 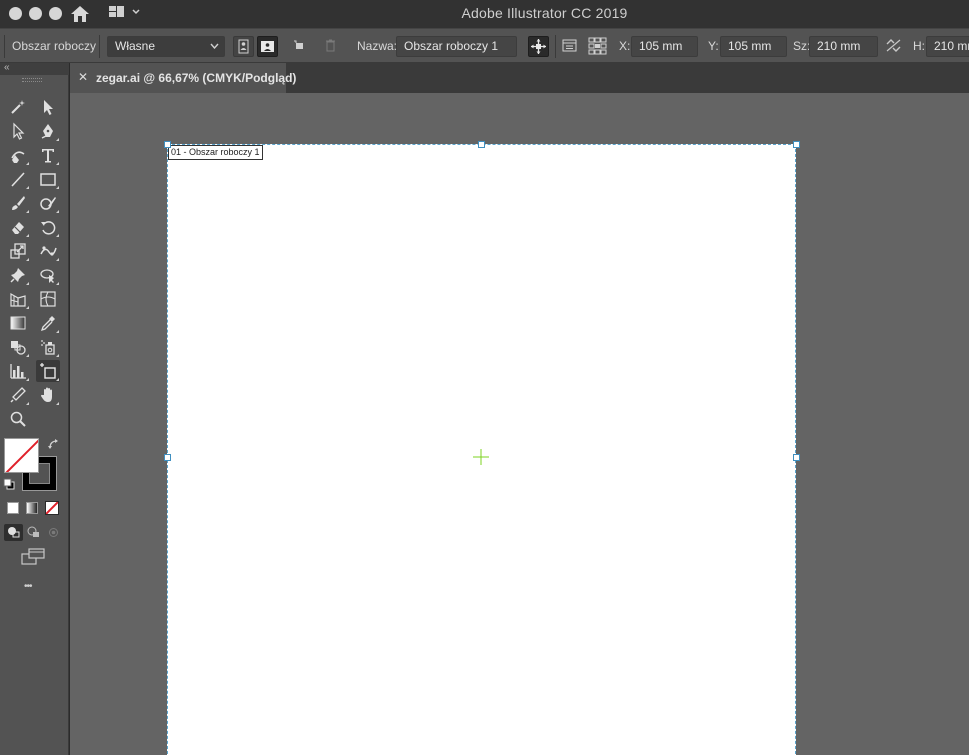 I want to click on hand-icon, so click(x=46, y=394).